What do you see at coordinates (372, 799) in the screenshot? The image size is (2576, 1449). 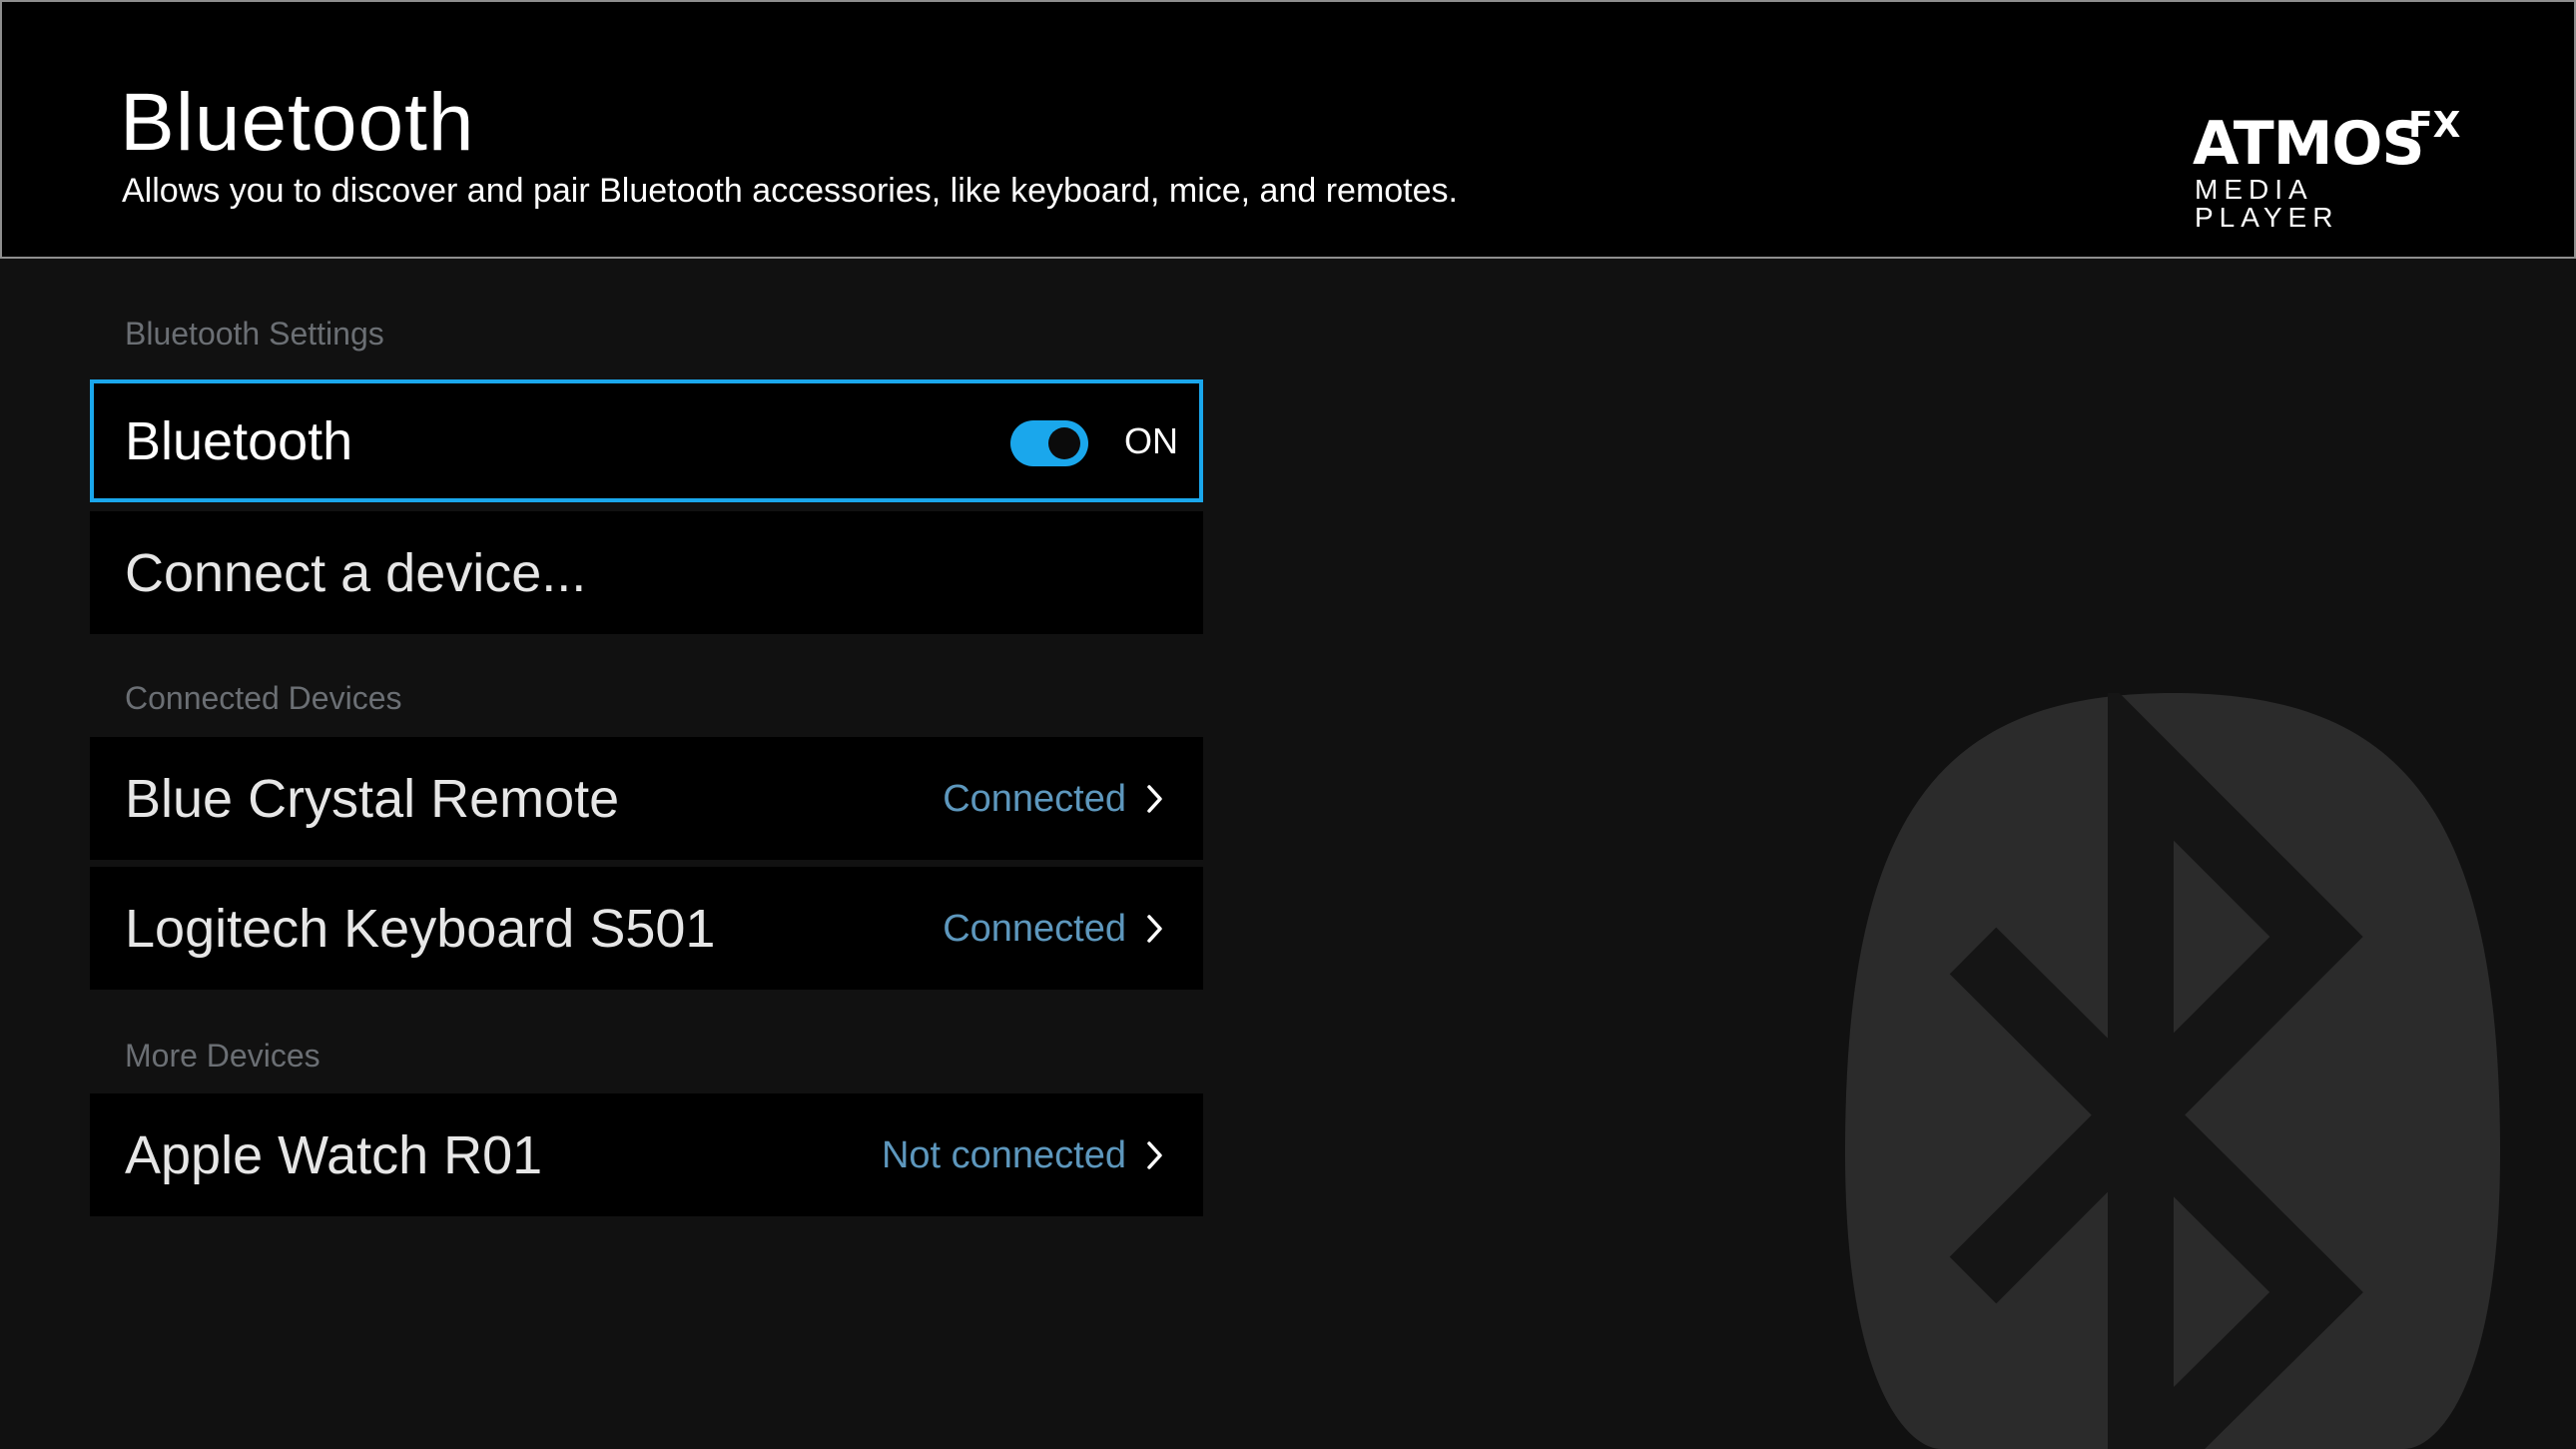 I see `device-name: Blue Crystal Remote` at bounding box center [372, 799].